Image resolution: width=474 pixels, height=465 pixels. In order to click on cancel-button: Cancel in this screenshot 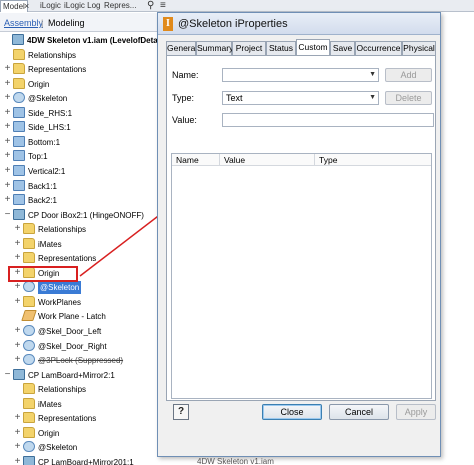, I will do `click(359, 412)`.